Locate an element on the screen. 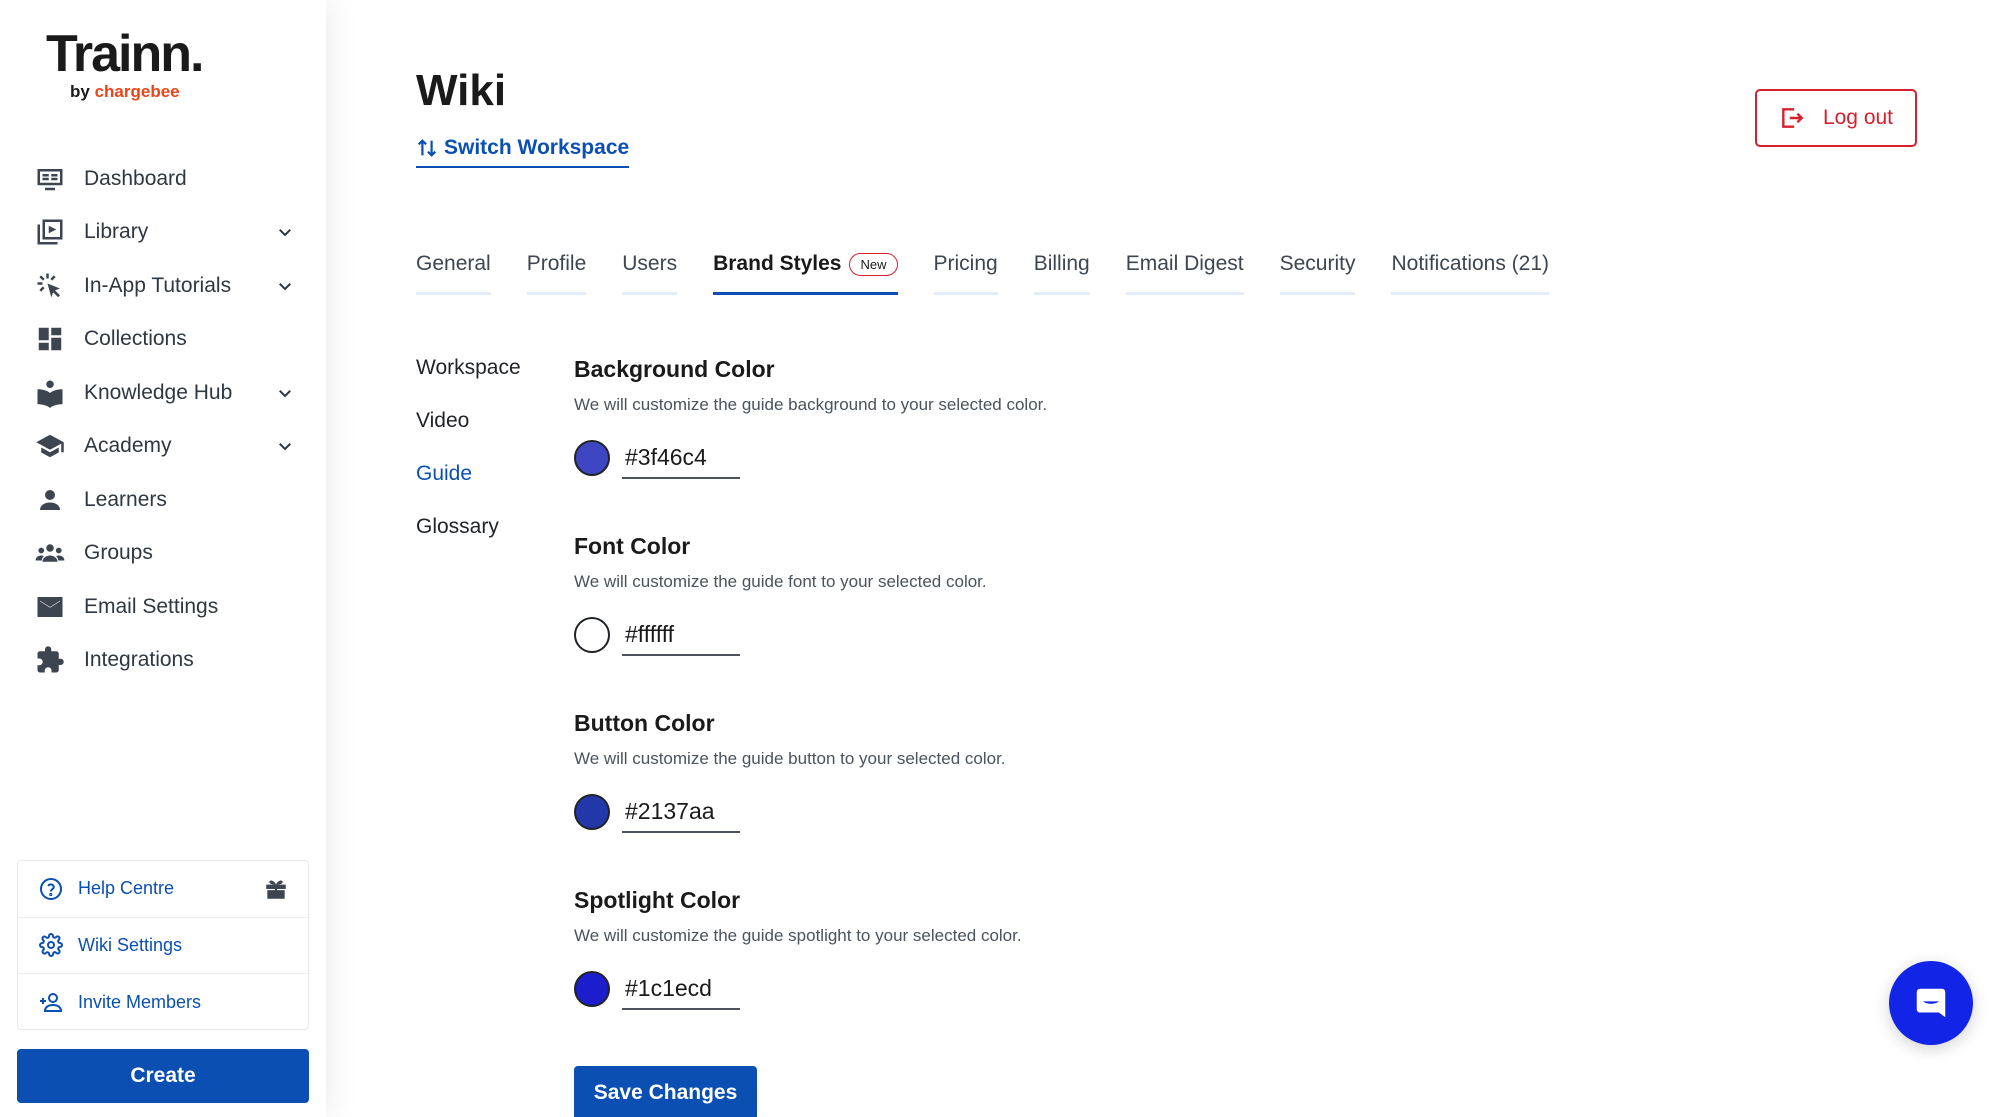 The height and width of the screenshot is (1117, 2000). library-icon is located at coordinates (50, 232).